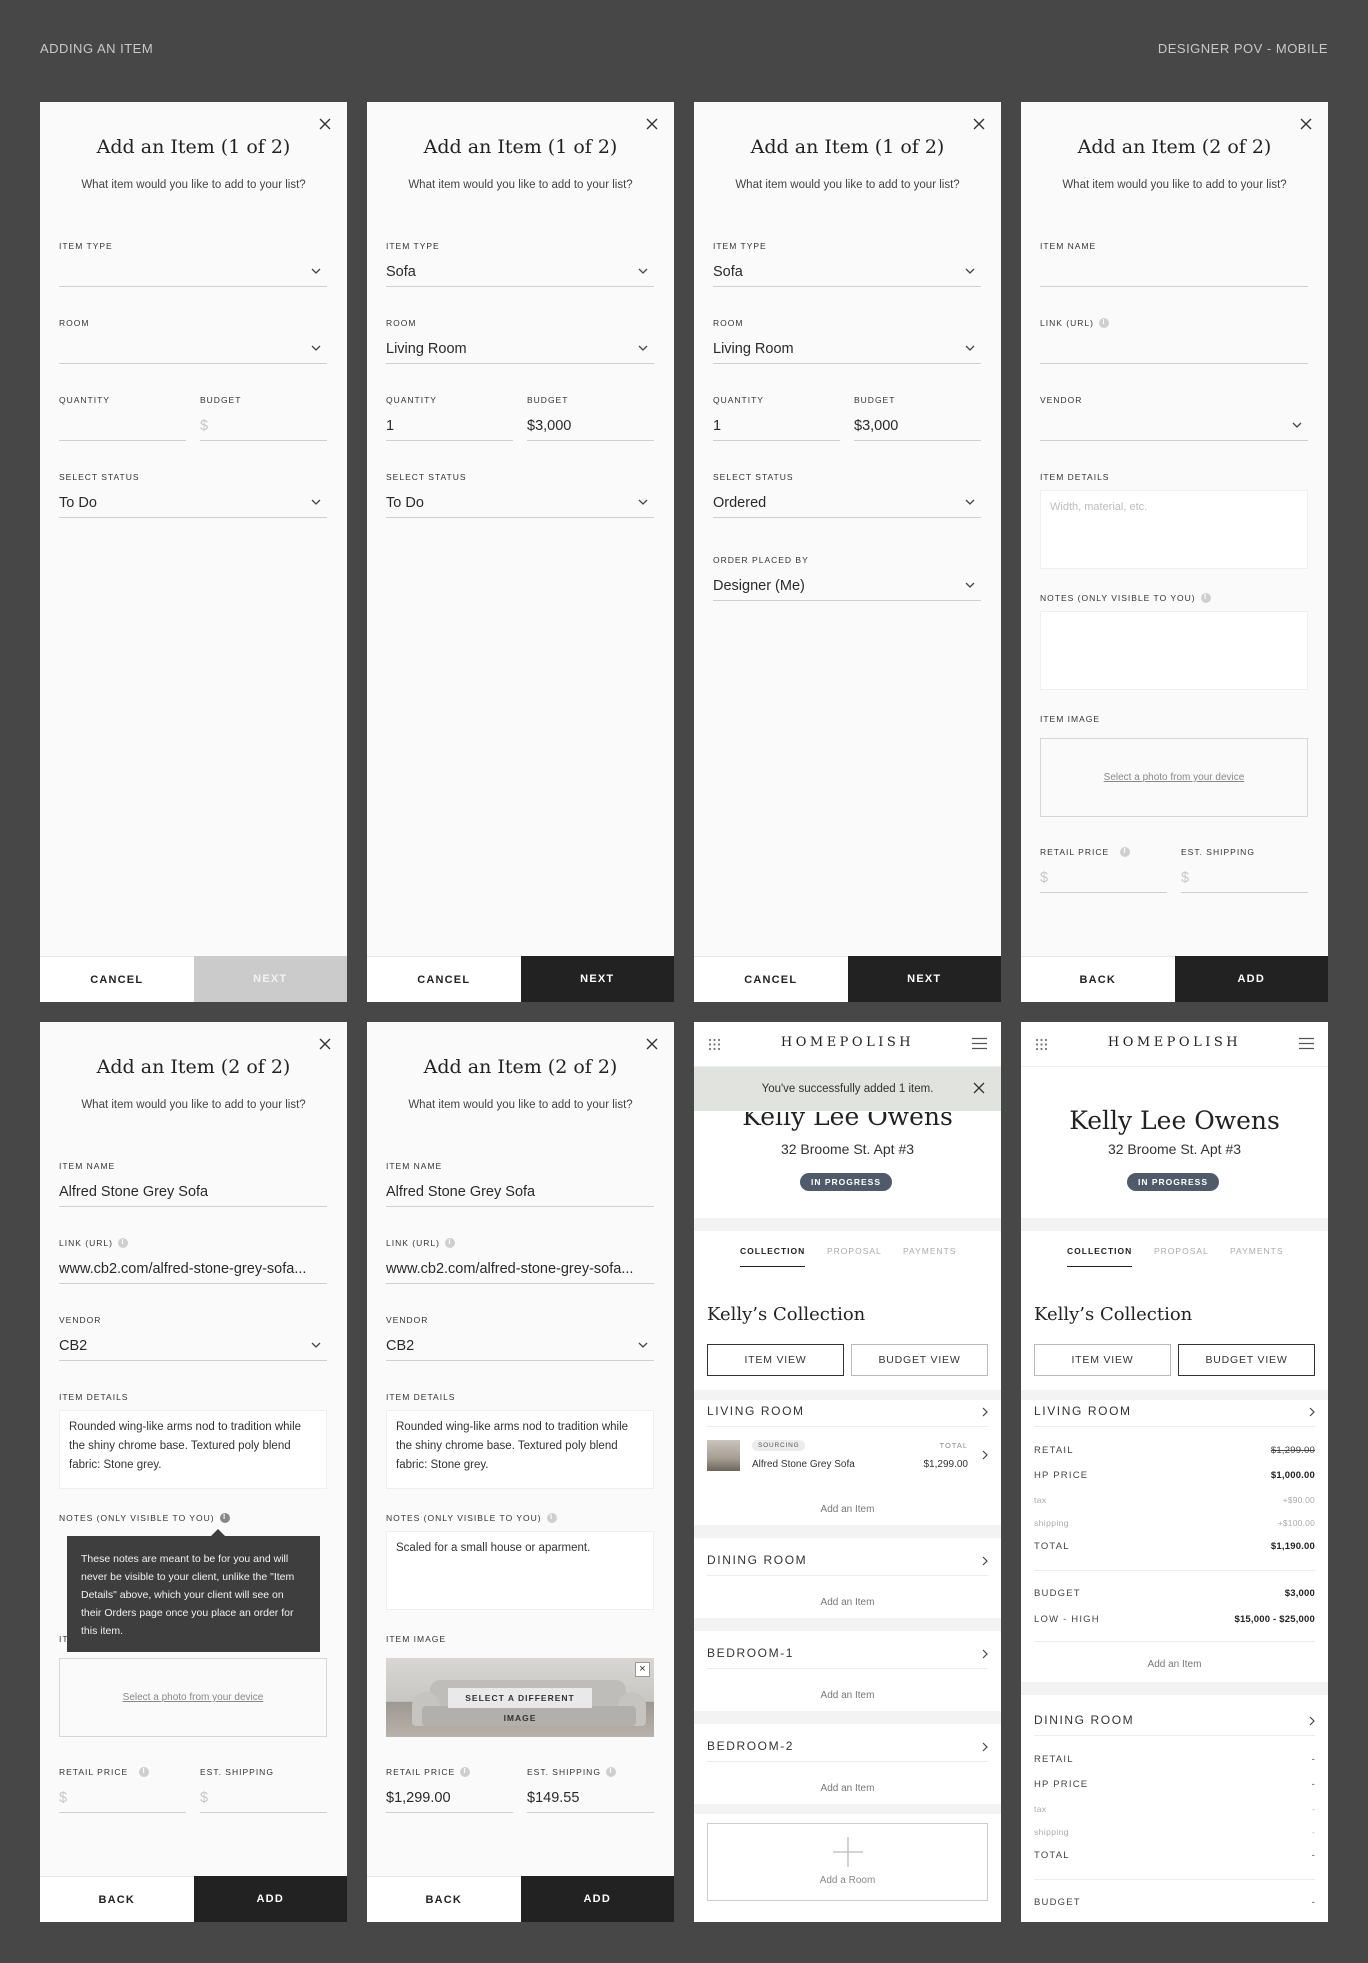  I want to click on item-name-input, so click(1174, 273).